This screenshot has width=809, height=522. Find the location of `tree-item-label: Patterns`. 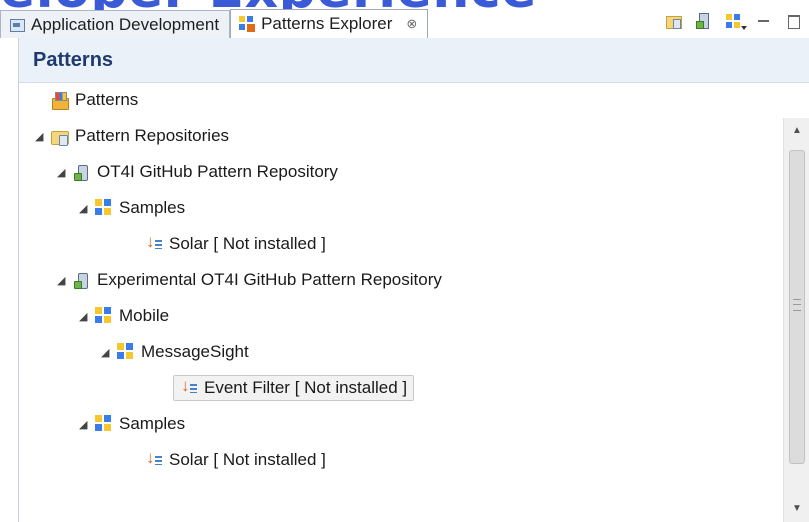

tree-item-label: Patterns is located at coordinates (107, 99).